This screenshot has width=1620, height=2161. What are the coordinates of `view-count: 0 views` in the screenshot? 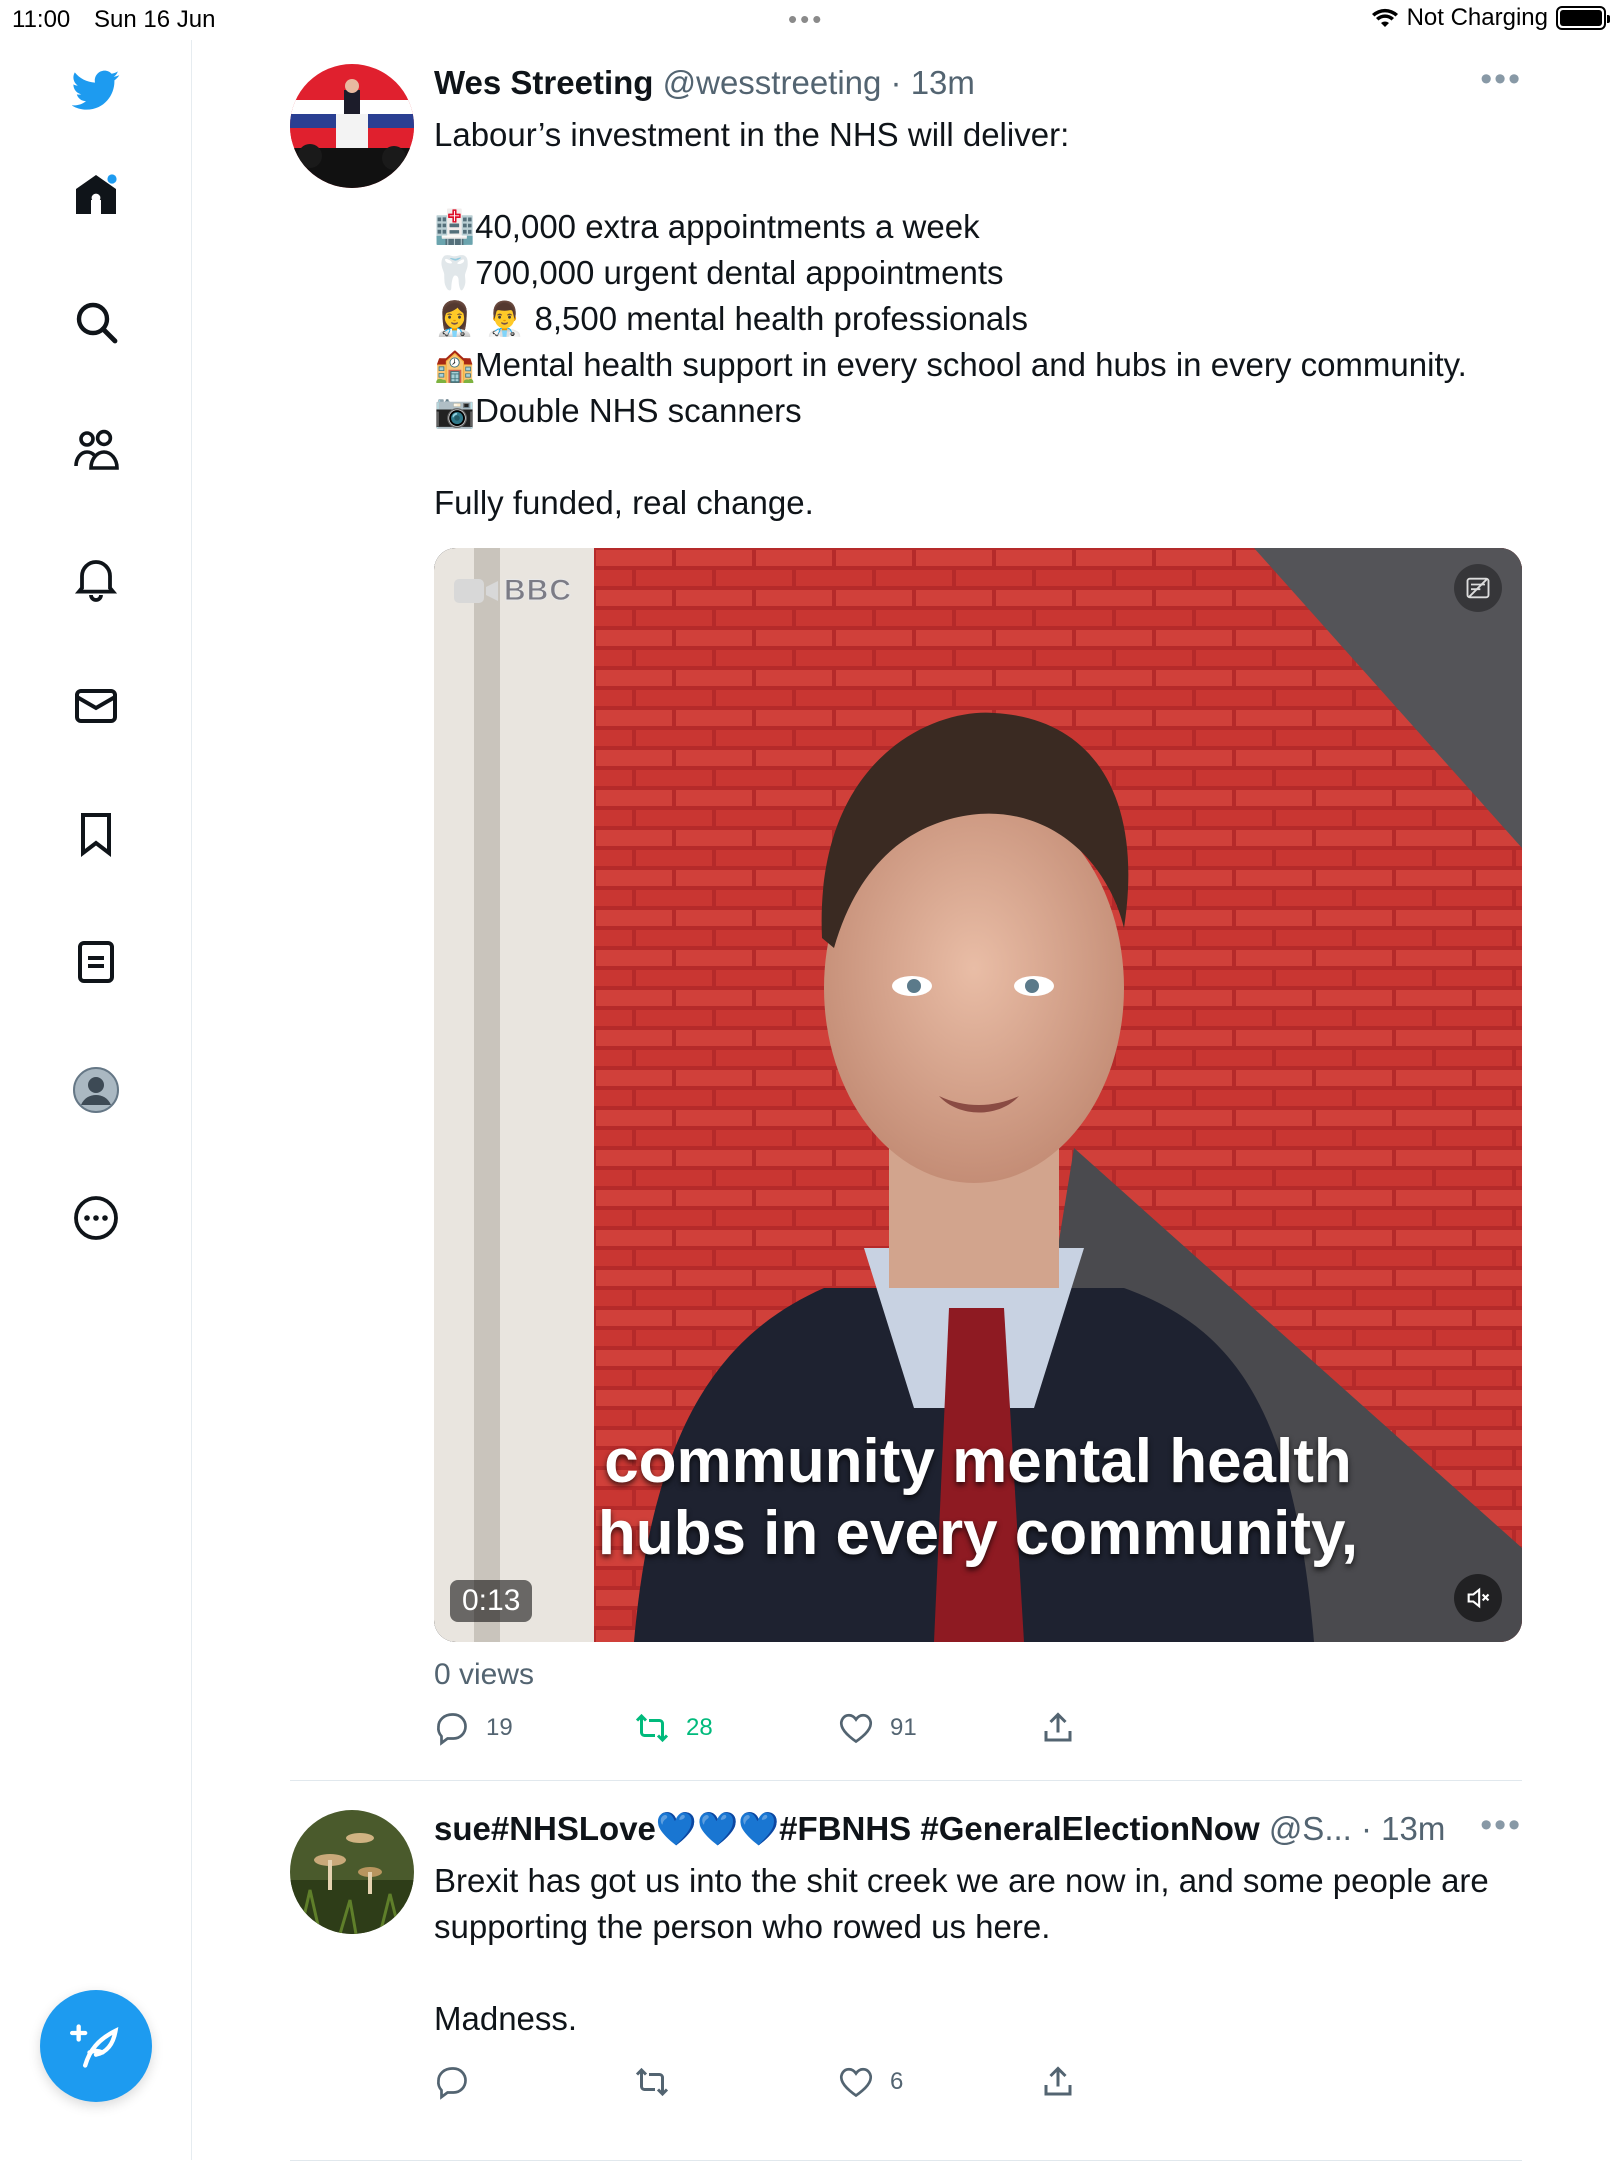 It's located at (484, 1674).